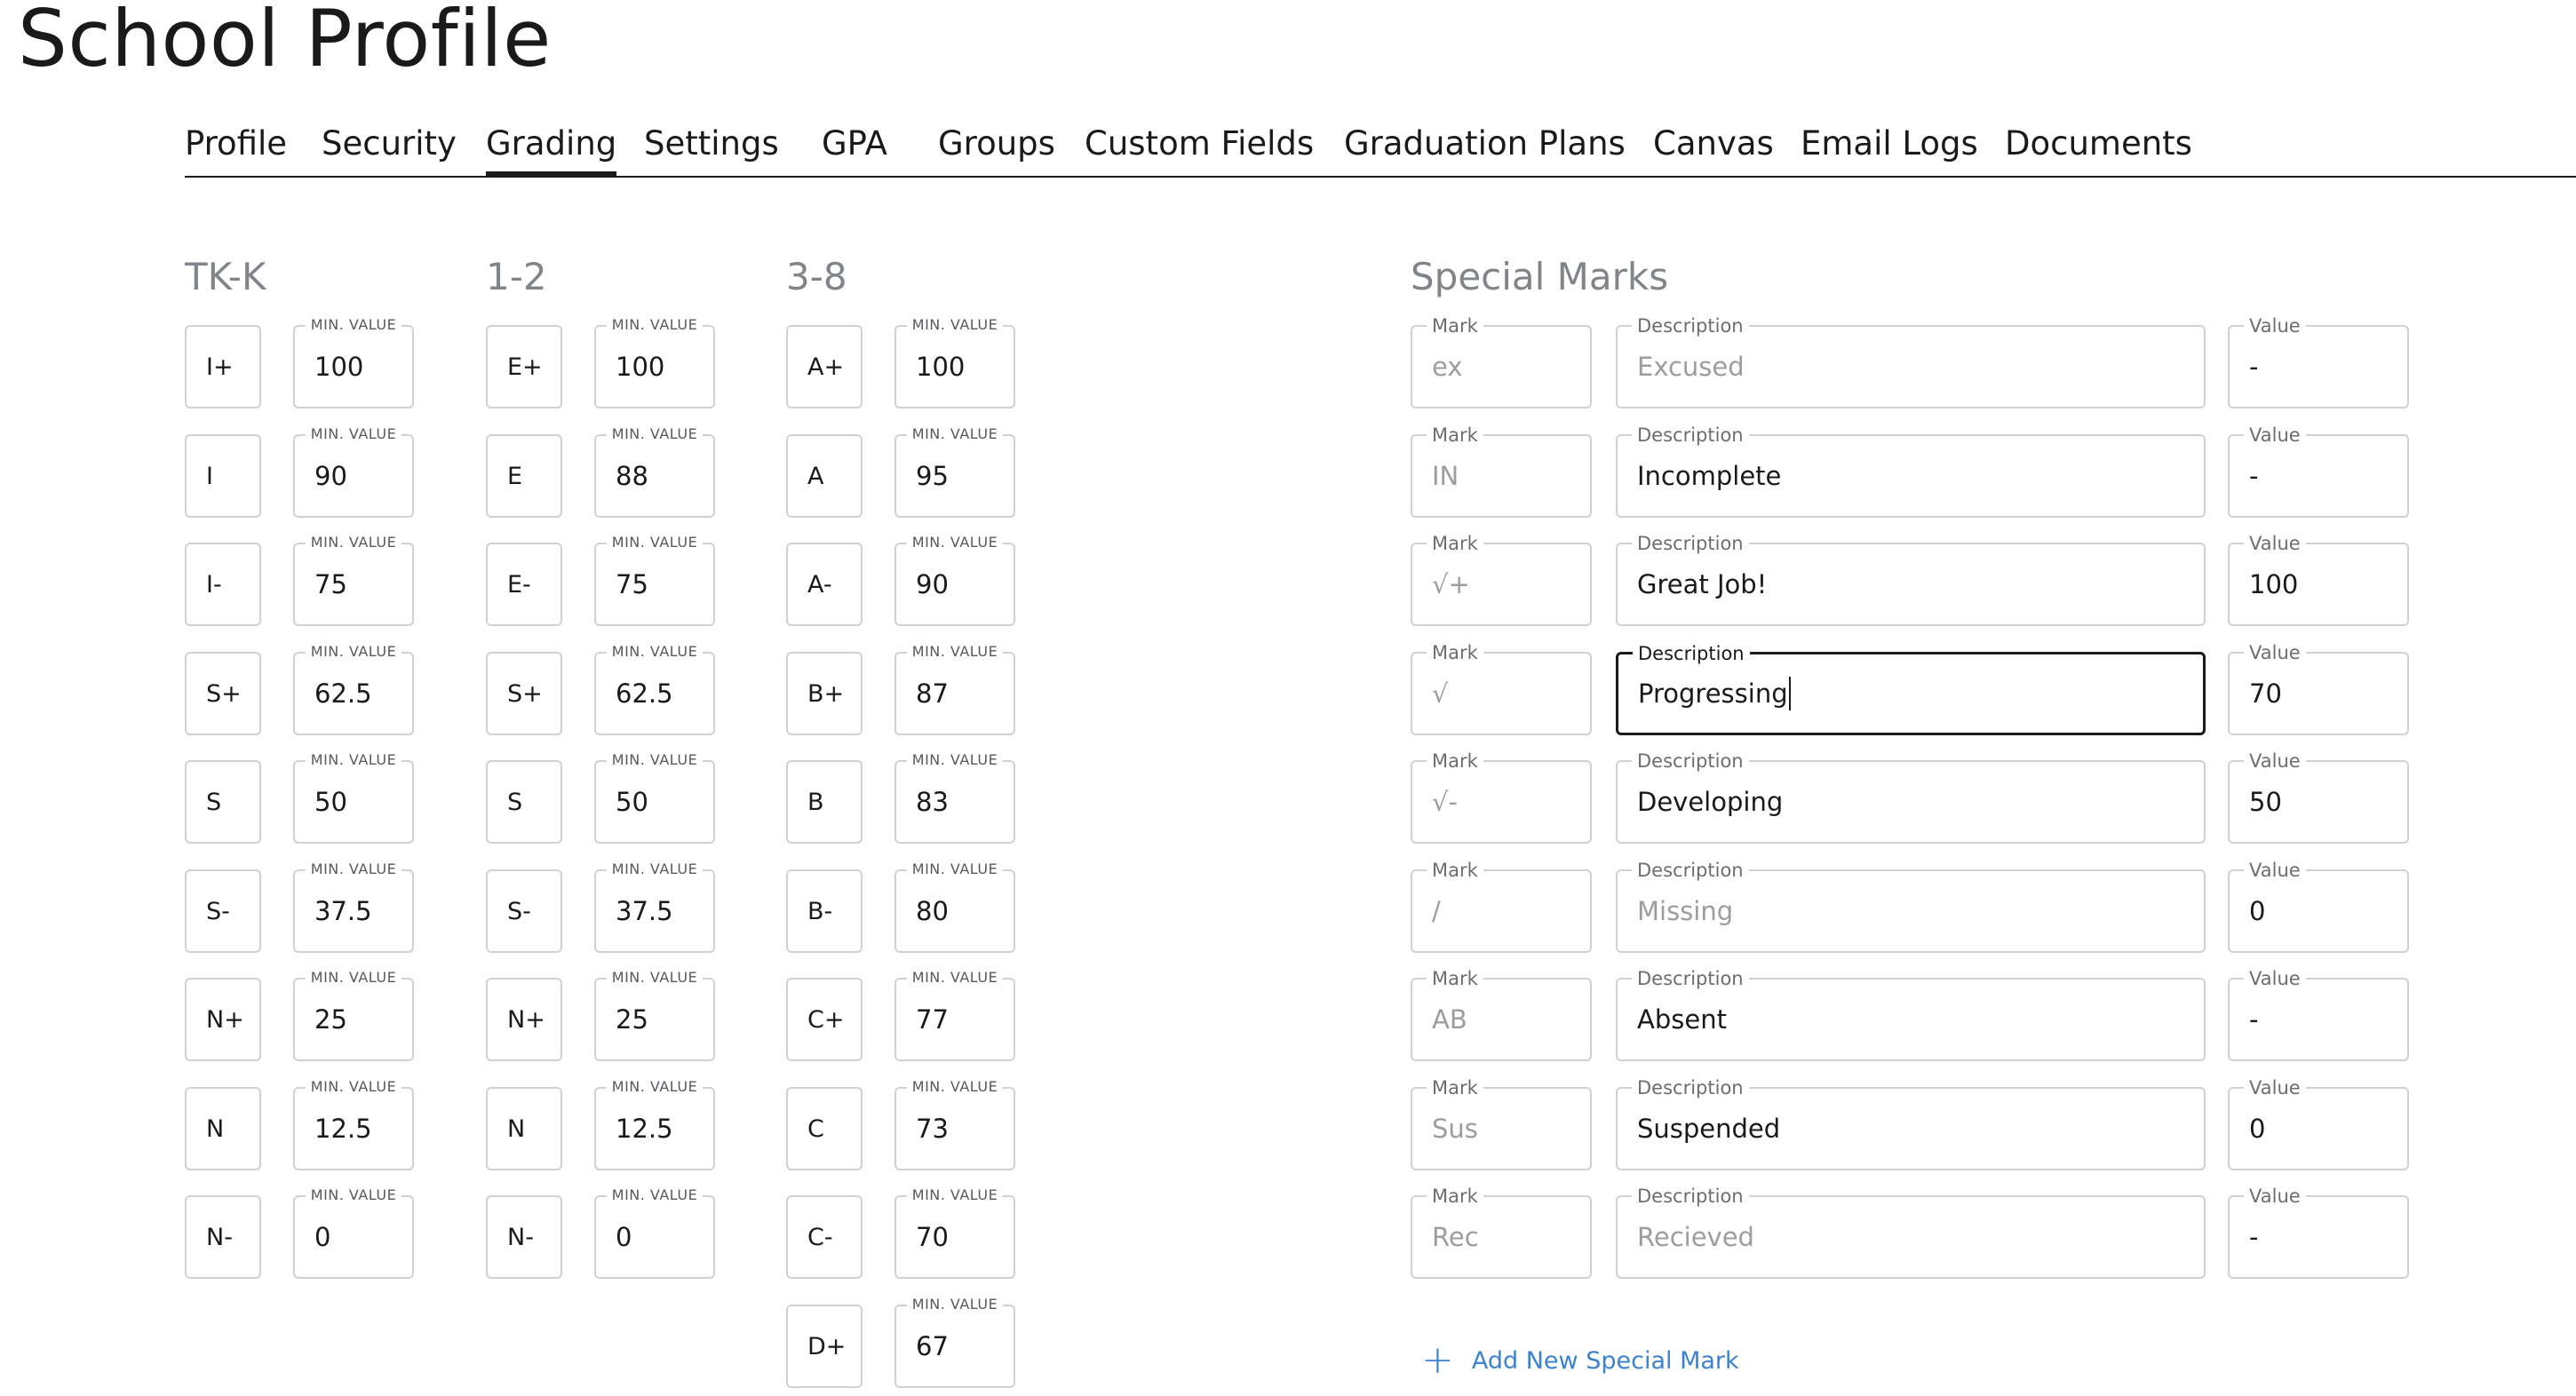 Image resolution: width=2576 pixels, height=1396 pixels. I want to click on tab-graduation-plans: Graduation Plans, so click(1485, 149).